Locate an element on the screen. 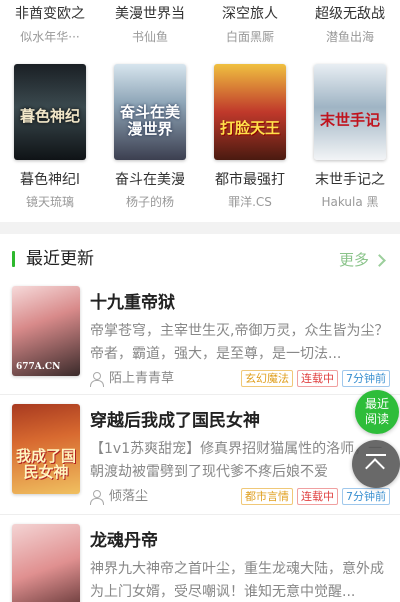 This screenshot has width=400, height=602. book-author: 倾落尘 is located at coordinates (129, 496).